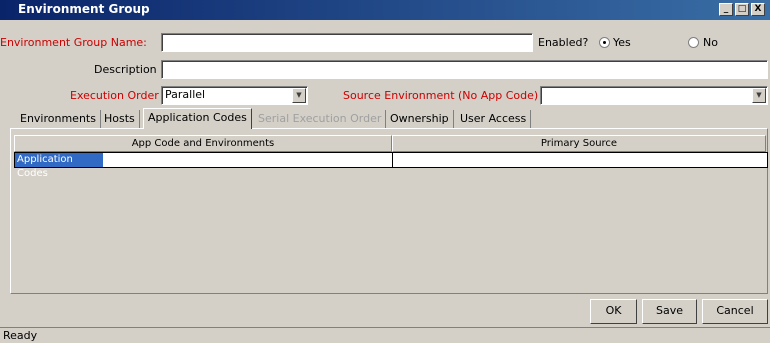  Describe the element at coordinates (234, 95) in the screenshot. I see `execution-order-select: Parallel ▼` at that location.